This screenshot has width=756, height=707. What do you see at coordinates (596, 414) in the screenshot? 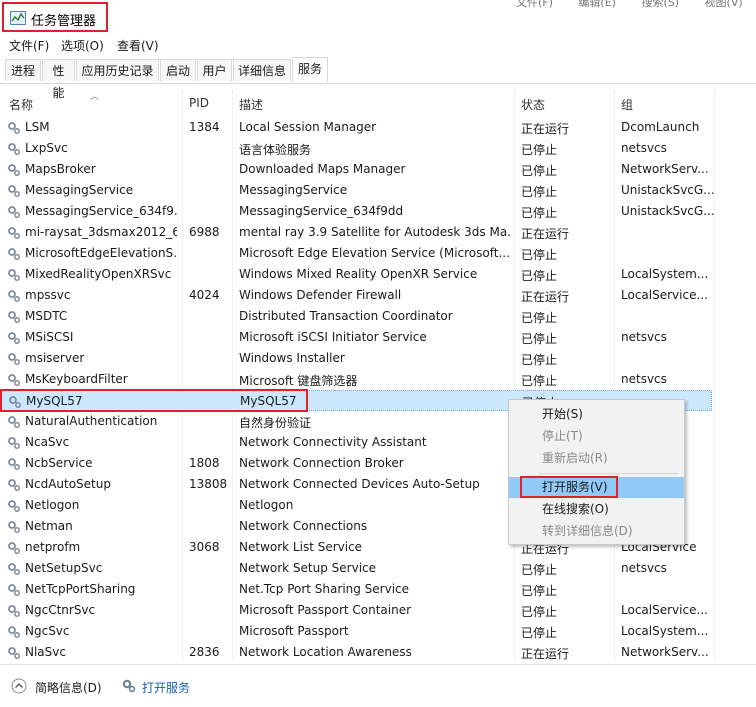
I see `ctx-start: 开始(S)` at bounding box center [596, 414].